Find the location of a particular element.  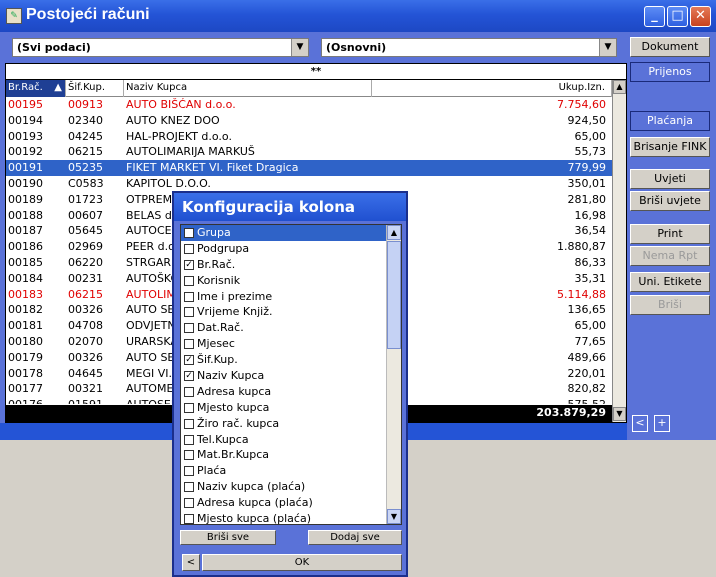

list-item: Mjesec is located at coordinates (291, 344).